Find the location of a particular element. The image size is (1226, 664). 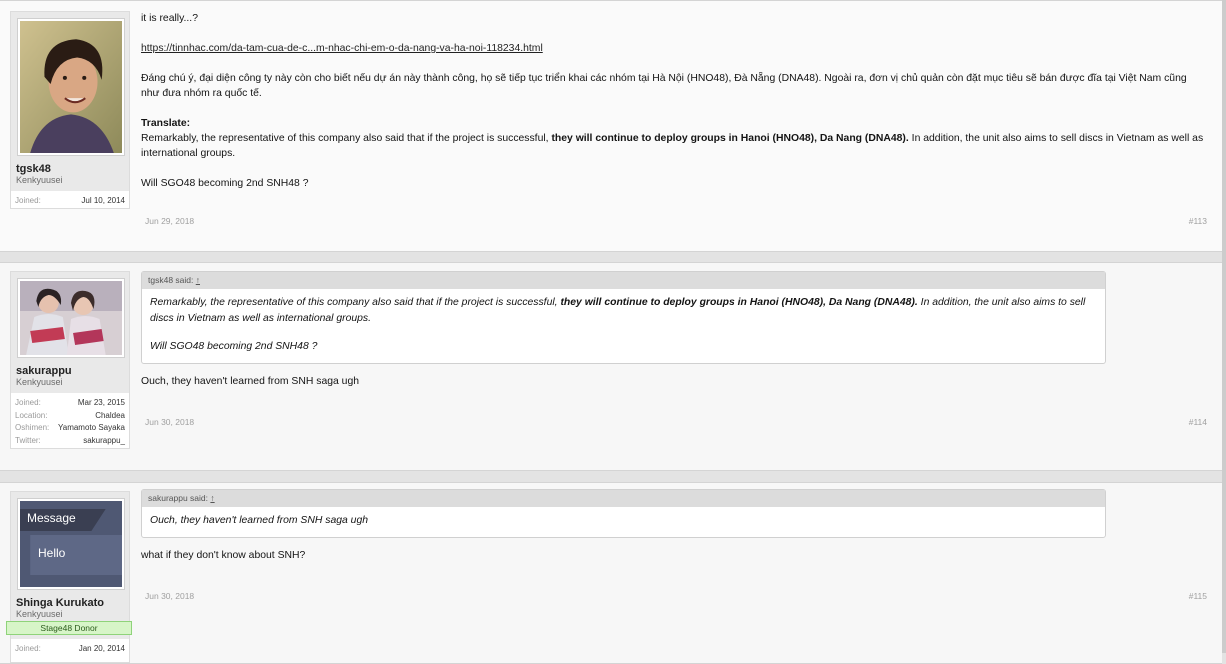

user-extra-info: Joined: Jan 20, 2014 is located at coordinates (70, 649).